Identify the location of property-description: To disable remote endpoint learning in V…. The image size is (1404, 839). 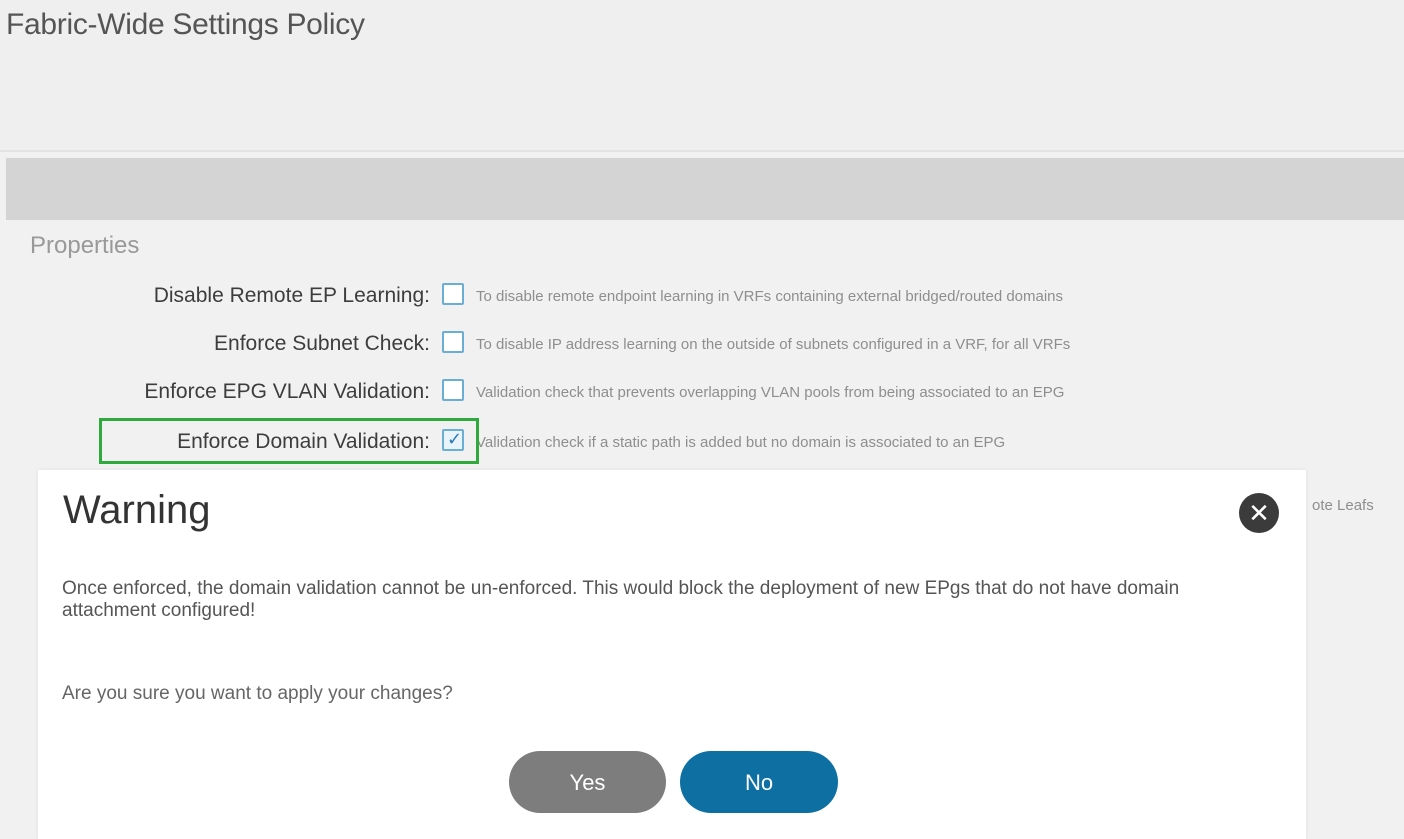
(770, 296).